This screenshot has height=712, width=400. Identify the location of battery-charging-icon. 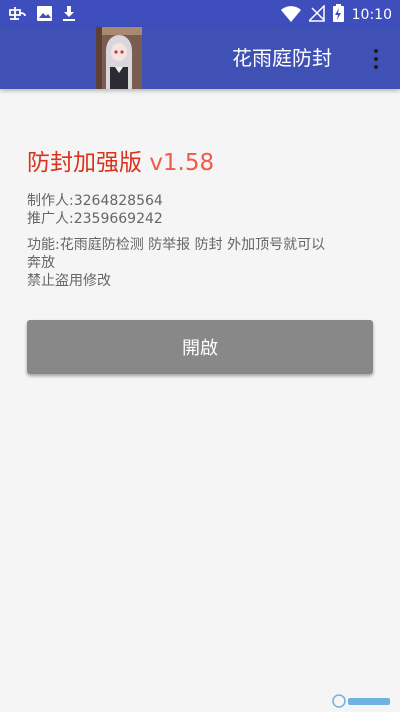
(338, 15).